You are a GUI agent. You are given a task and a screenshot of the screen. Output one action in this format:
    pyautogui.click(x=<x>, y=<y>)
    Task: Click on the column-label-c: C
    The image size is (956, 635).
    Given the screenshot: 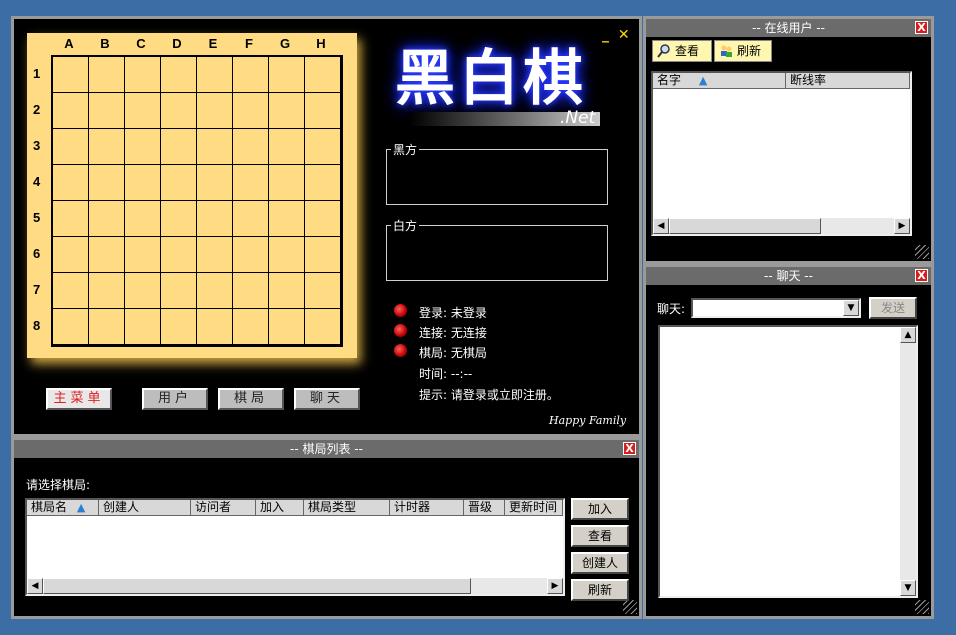 What is the action you would take?
    pyautogui.click(x=141, y=43)
    